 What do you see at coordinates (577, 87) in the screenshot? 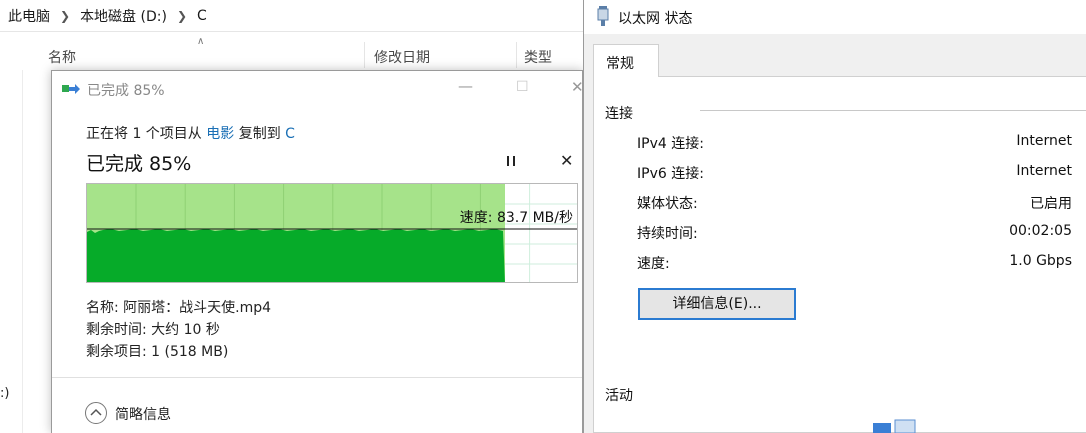
I see `close-icon: ✕` at bounding box center [577, 87].